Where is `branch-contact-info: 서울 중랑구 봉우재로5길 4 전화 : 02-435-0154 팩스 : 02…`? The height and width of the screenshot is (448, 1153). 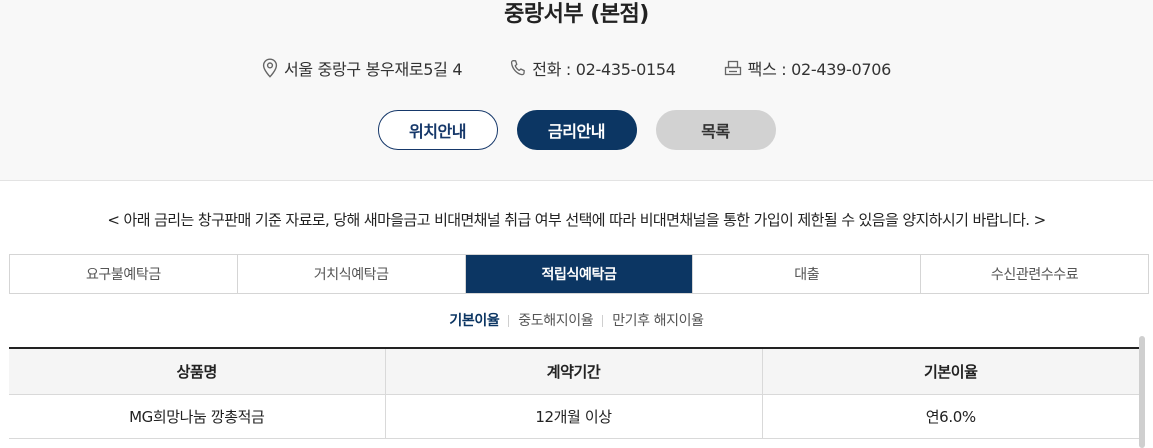
branch-contact-info: 서울 중랑구 봉우재로5길 4 전화 : 02-435-0154 팩스 : 02… is located at coordinates (576, 68).